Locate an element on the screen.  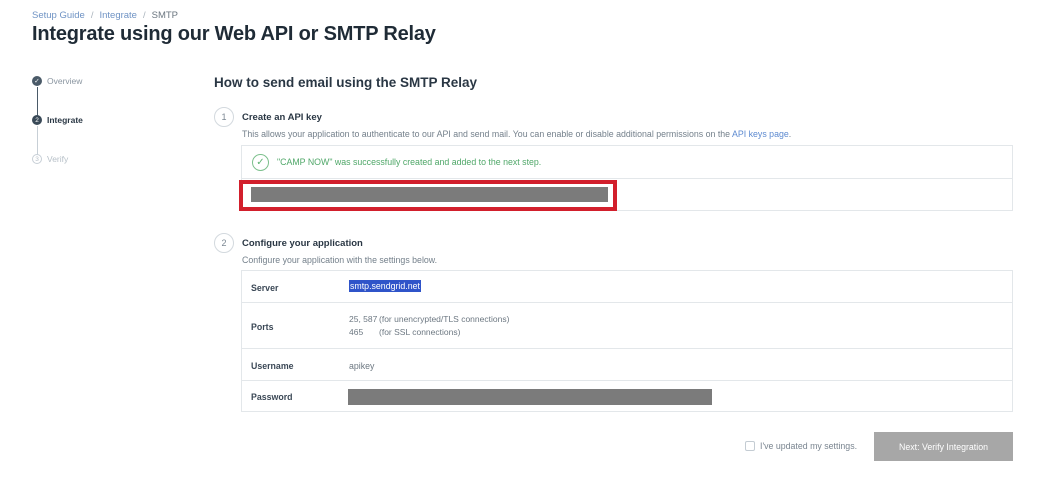
password-label: Password is located at coordinates (272, 397).